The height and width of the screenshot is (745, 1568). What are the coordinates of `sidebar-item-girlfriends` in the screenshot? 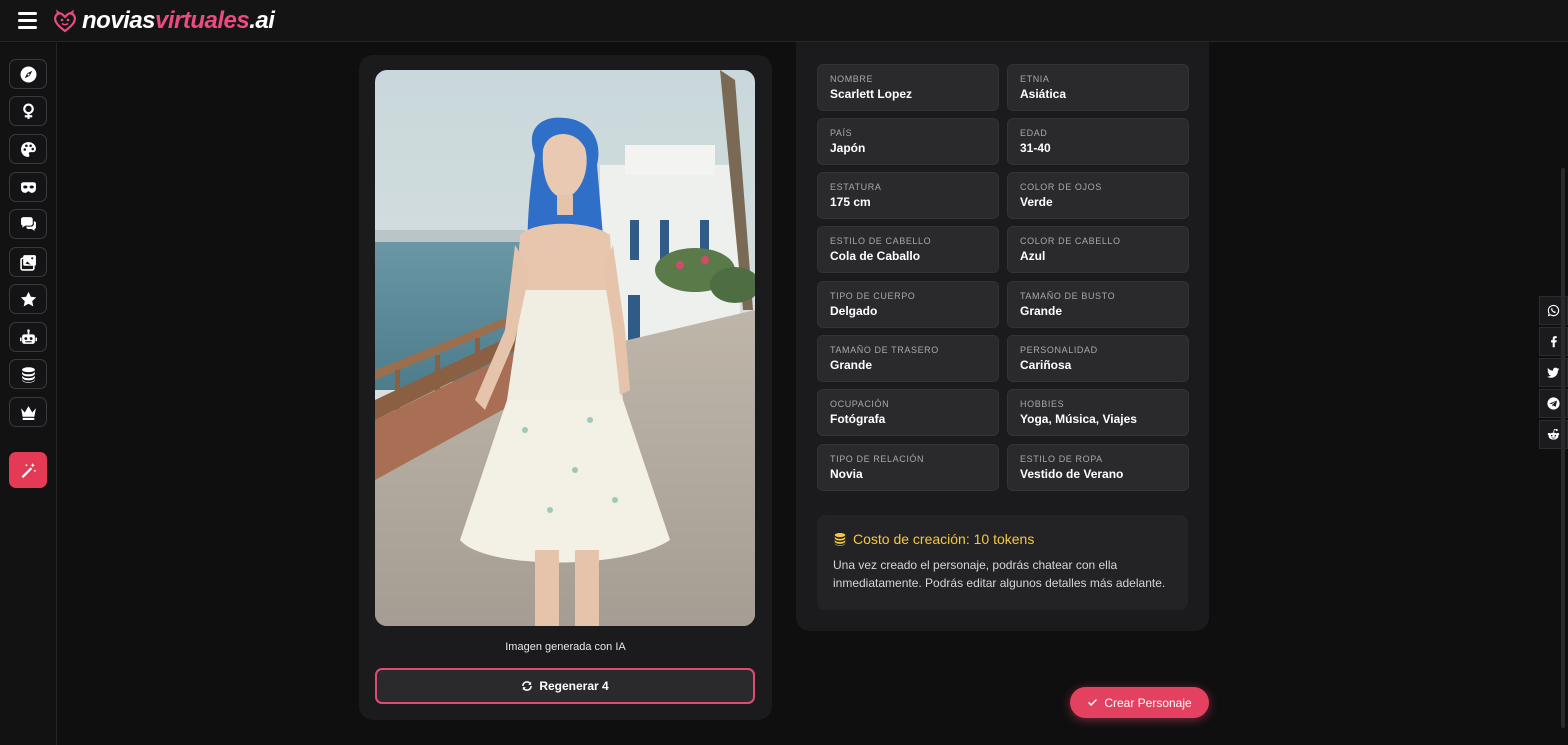 It's located at (28, 111).